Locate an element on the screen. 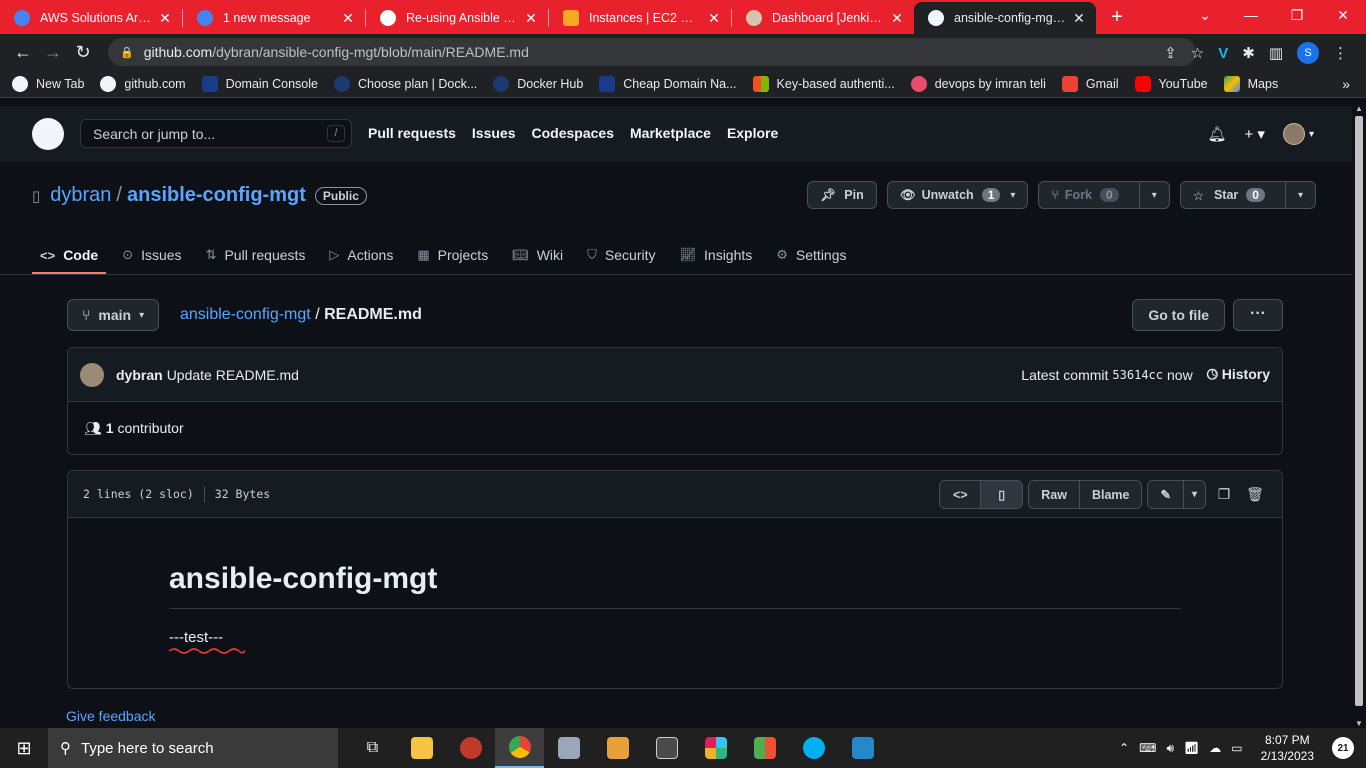 This screenshot has height=768, width=1366. vimeo-extension-icon: V is located at coordinates (1223, 53).